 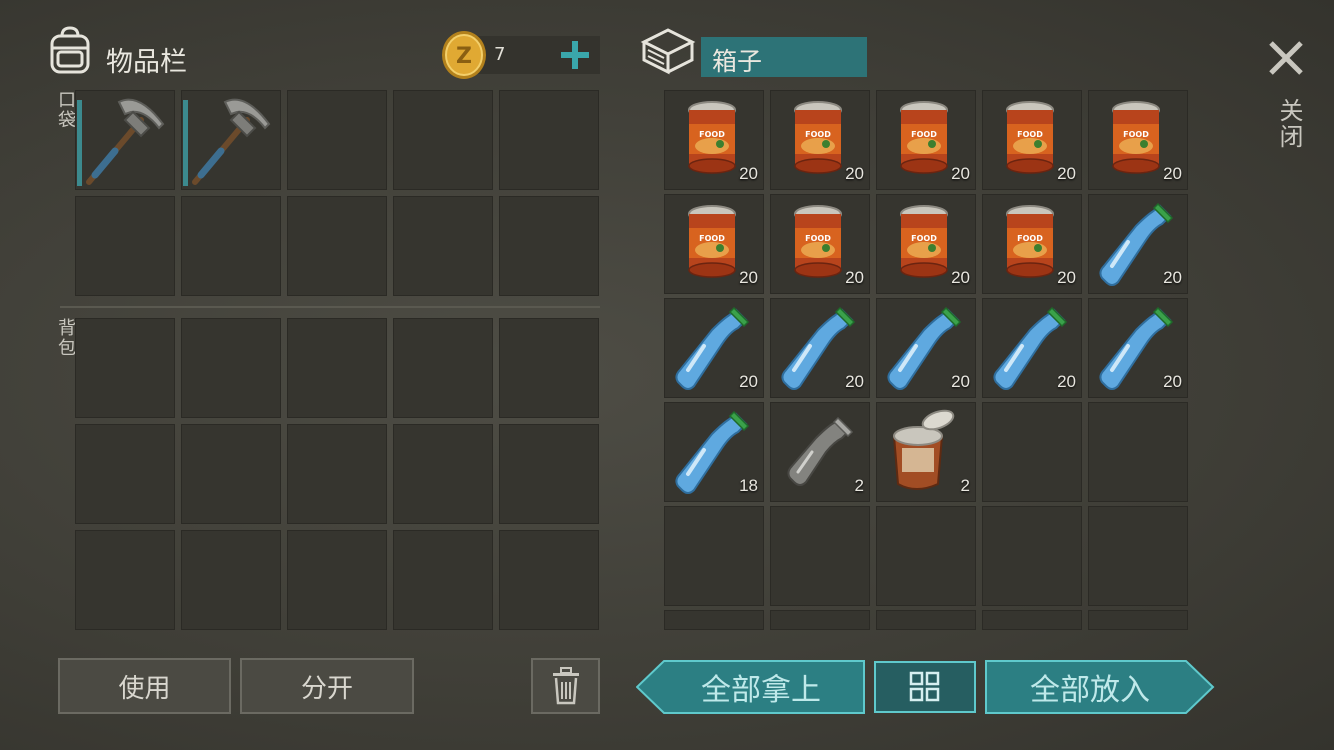 I want to click on use-button: 使用, so click(x=144, y=686).